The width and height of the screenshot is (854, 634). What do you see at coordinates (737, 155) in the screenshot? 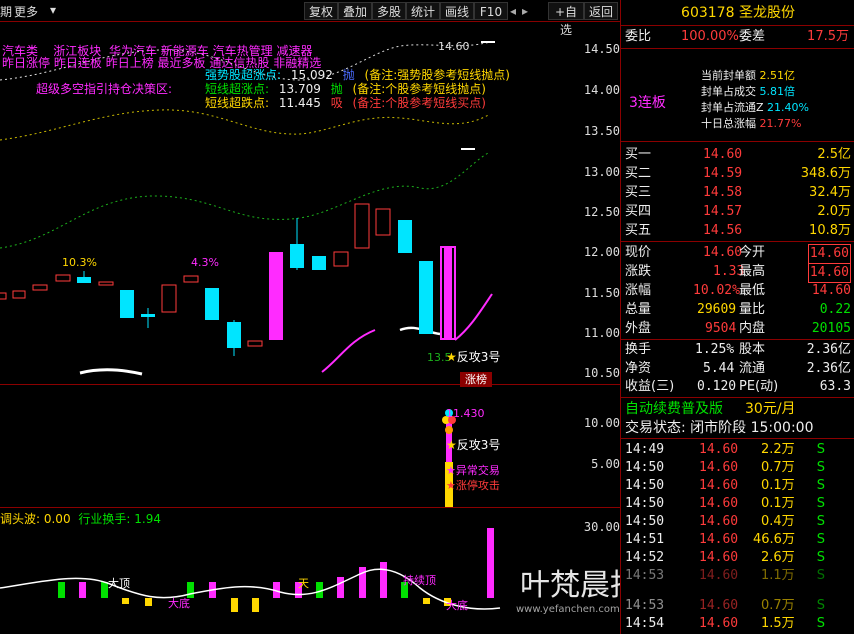
I see `bid-row: 买一 14.60 2.5亿` at bounding box center [737, 155].